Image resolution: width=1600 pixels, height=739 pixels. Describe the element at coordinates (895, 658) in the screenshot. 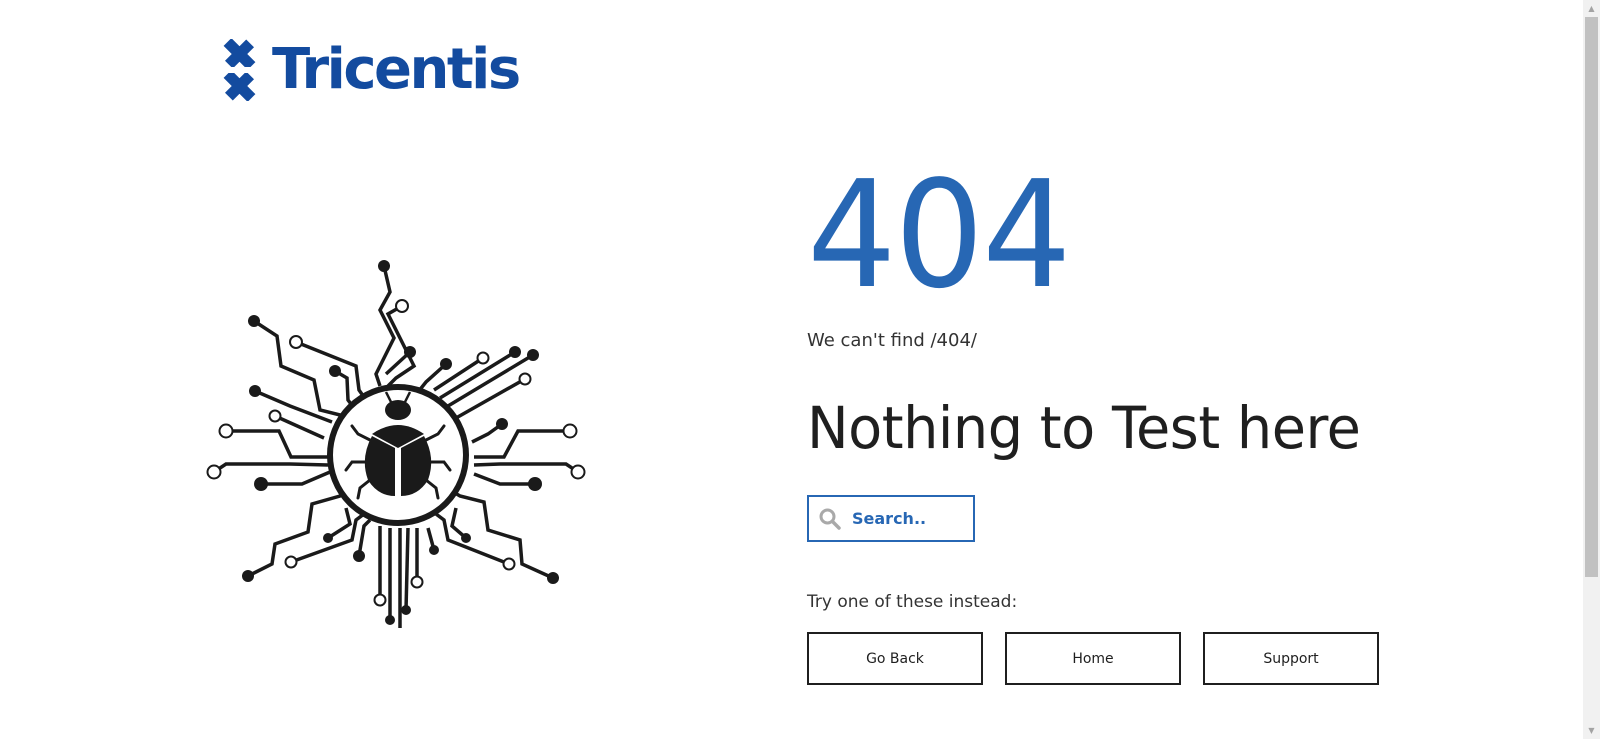

I see `go-back-button: Go Back` at that location.